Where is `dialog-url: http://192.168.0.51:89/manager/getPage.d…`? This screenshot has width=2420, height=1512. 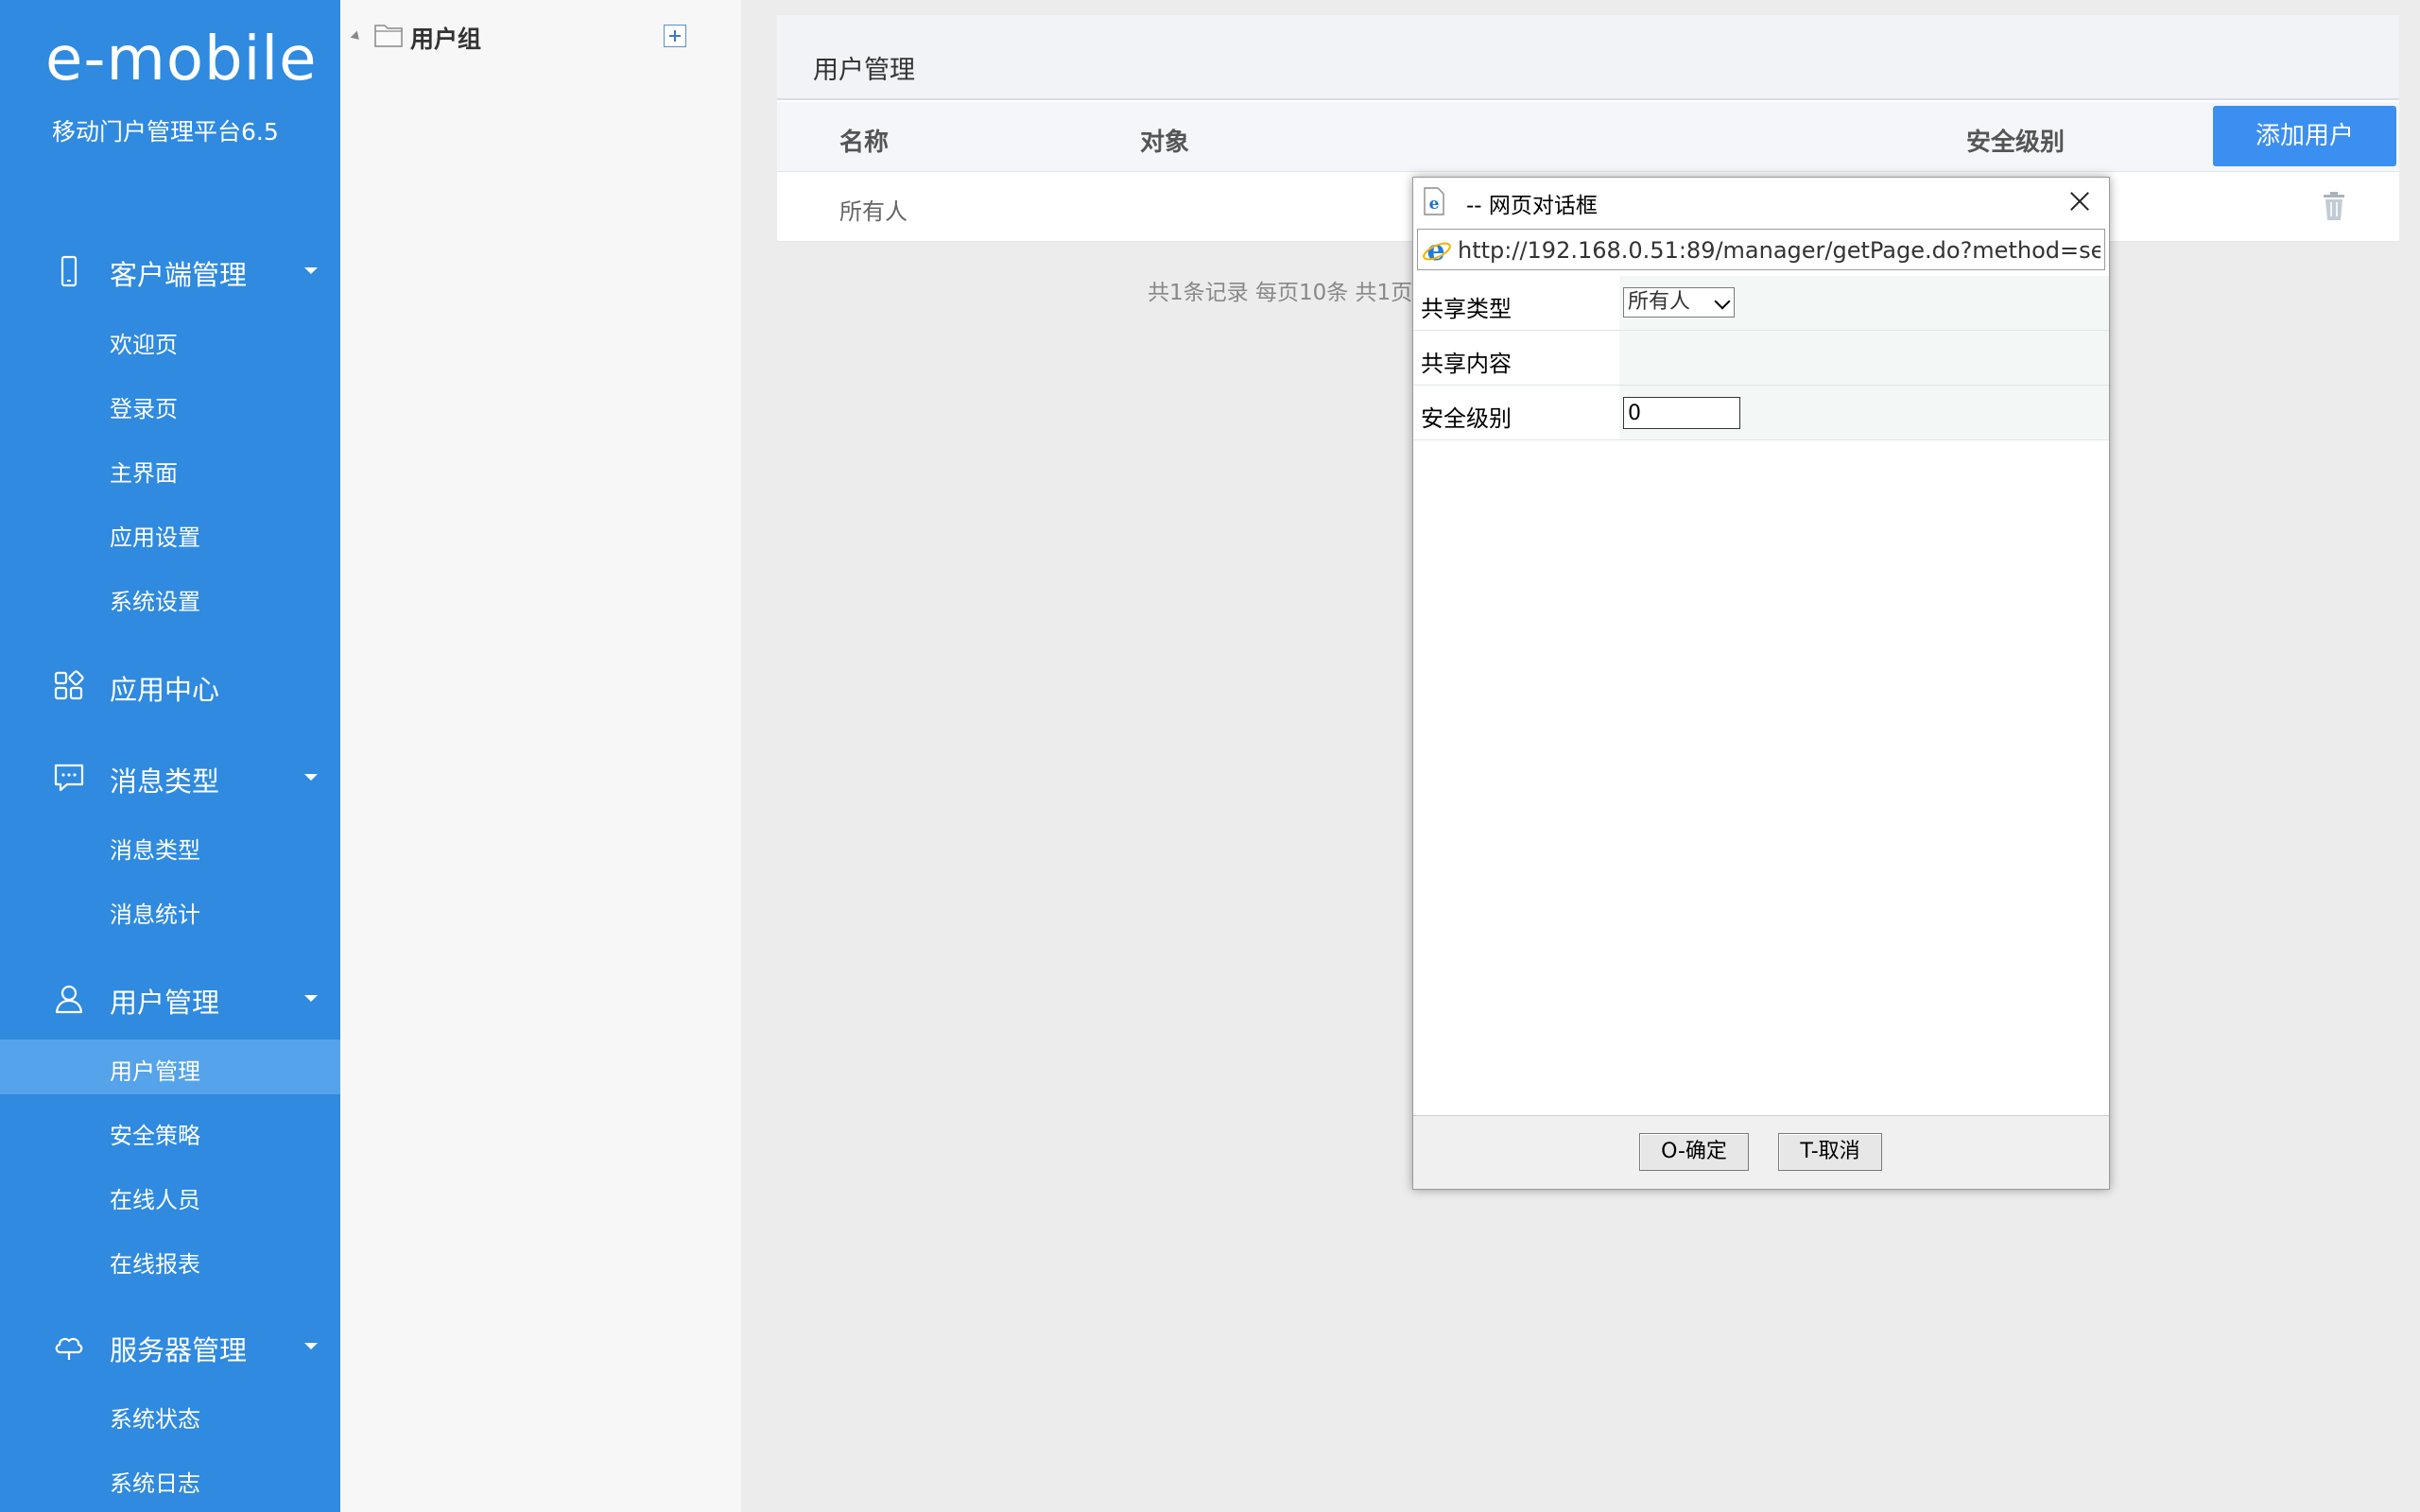 dialog-url: http://192.168.0.51:89/manager/getPage.d… is located at coordinates (1779, 250).